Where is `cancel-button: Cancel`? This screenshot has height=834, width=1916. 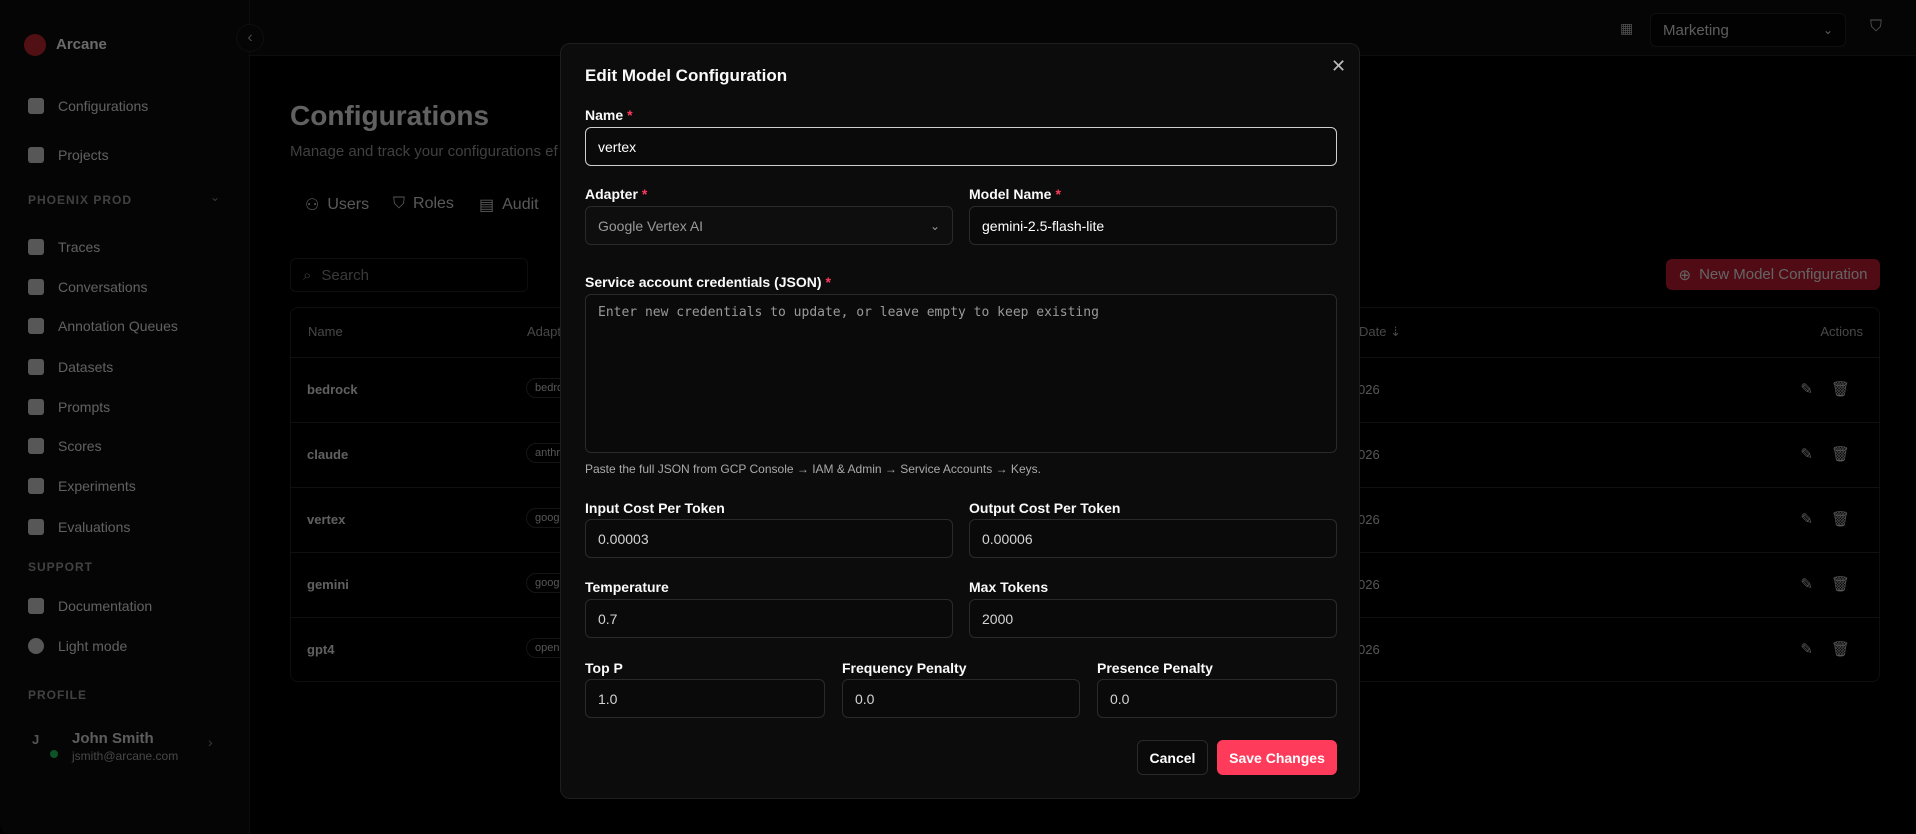 cancel-button: Cancel is located at coordinates (1172, 757).